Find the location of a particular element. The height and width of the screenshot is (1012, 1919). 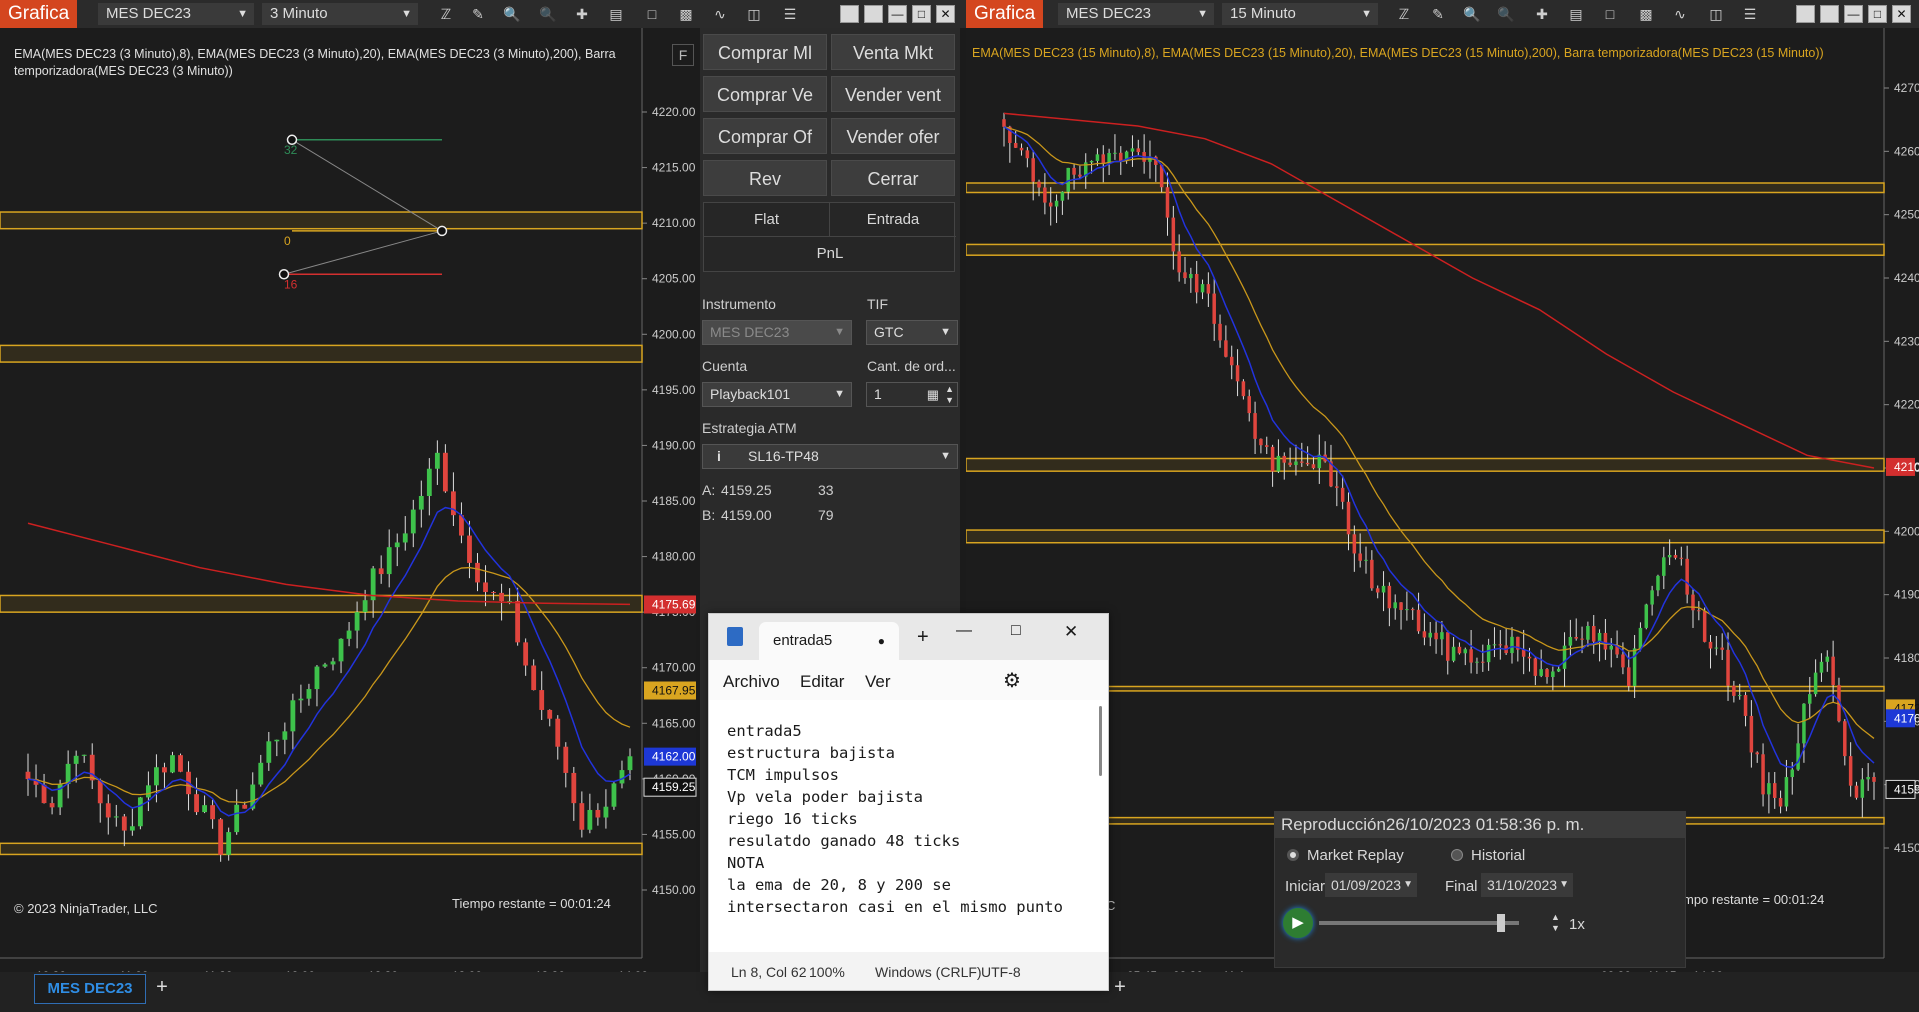

price-tick-label: 4220.00 is located at coordinates (674, 112).